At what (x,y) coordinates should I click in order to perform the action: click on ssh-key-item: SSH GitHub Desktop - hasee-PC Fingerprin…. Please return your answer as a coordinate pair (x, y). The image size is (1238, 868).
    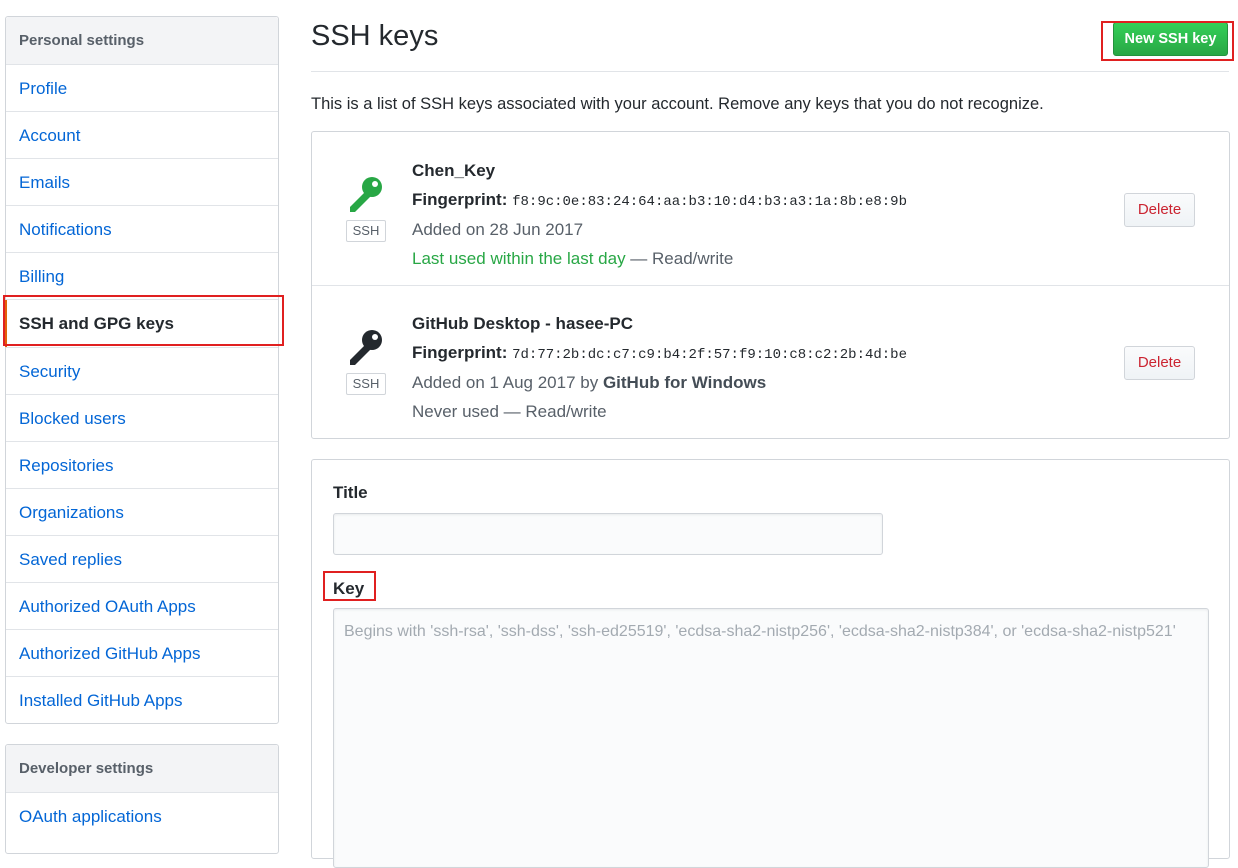
    Looking at the image, I should click on (770, 361).